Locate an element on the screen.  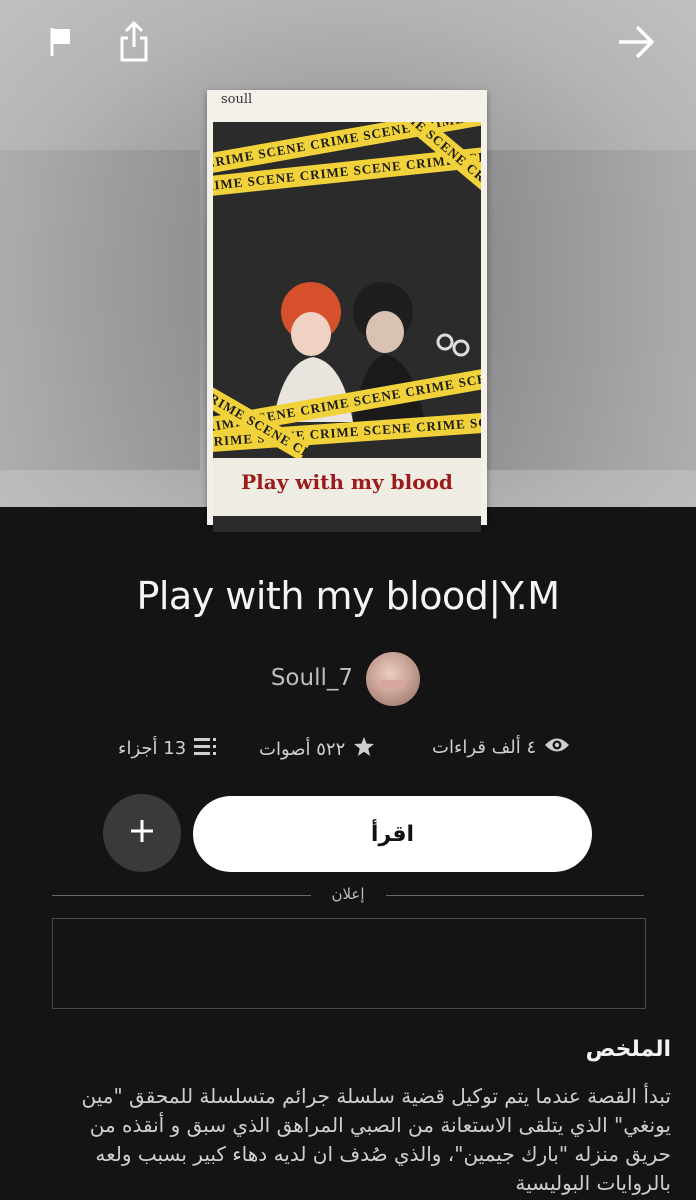
add-to-library-button is located at coordinates (142, 833).